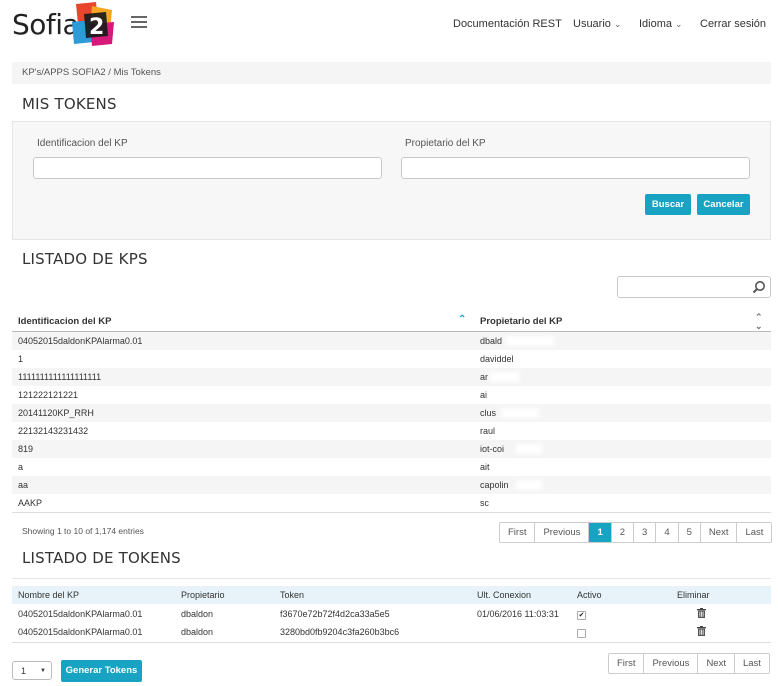 The width and height of the screenshot is (778, 686). What do you see at coordinates (668, 204) in the screenshot?
I see `search-button: Buscar` at bounding box center [668, 204].